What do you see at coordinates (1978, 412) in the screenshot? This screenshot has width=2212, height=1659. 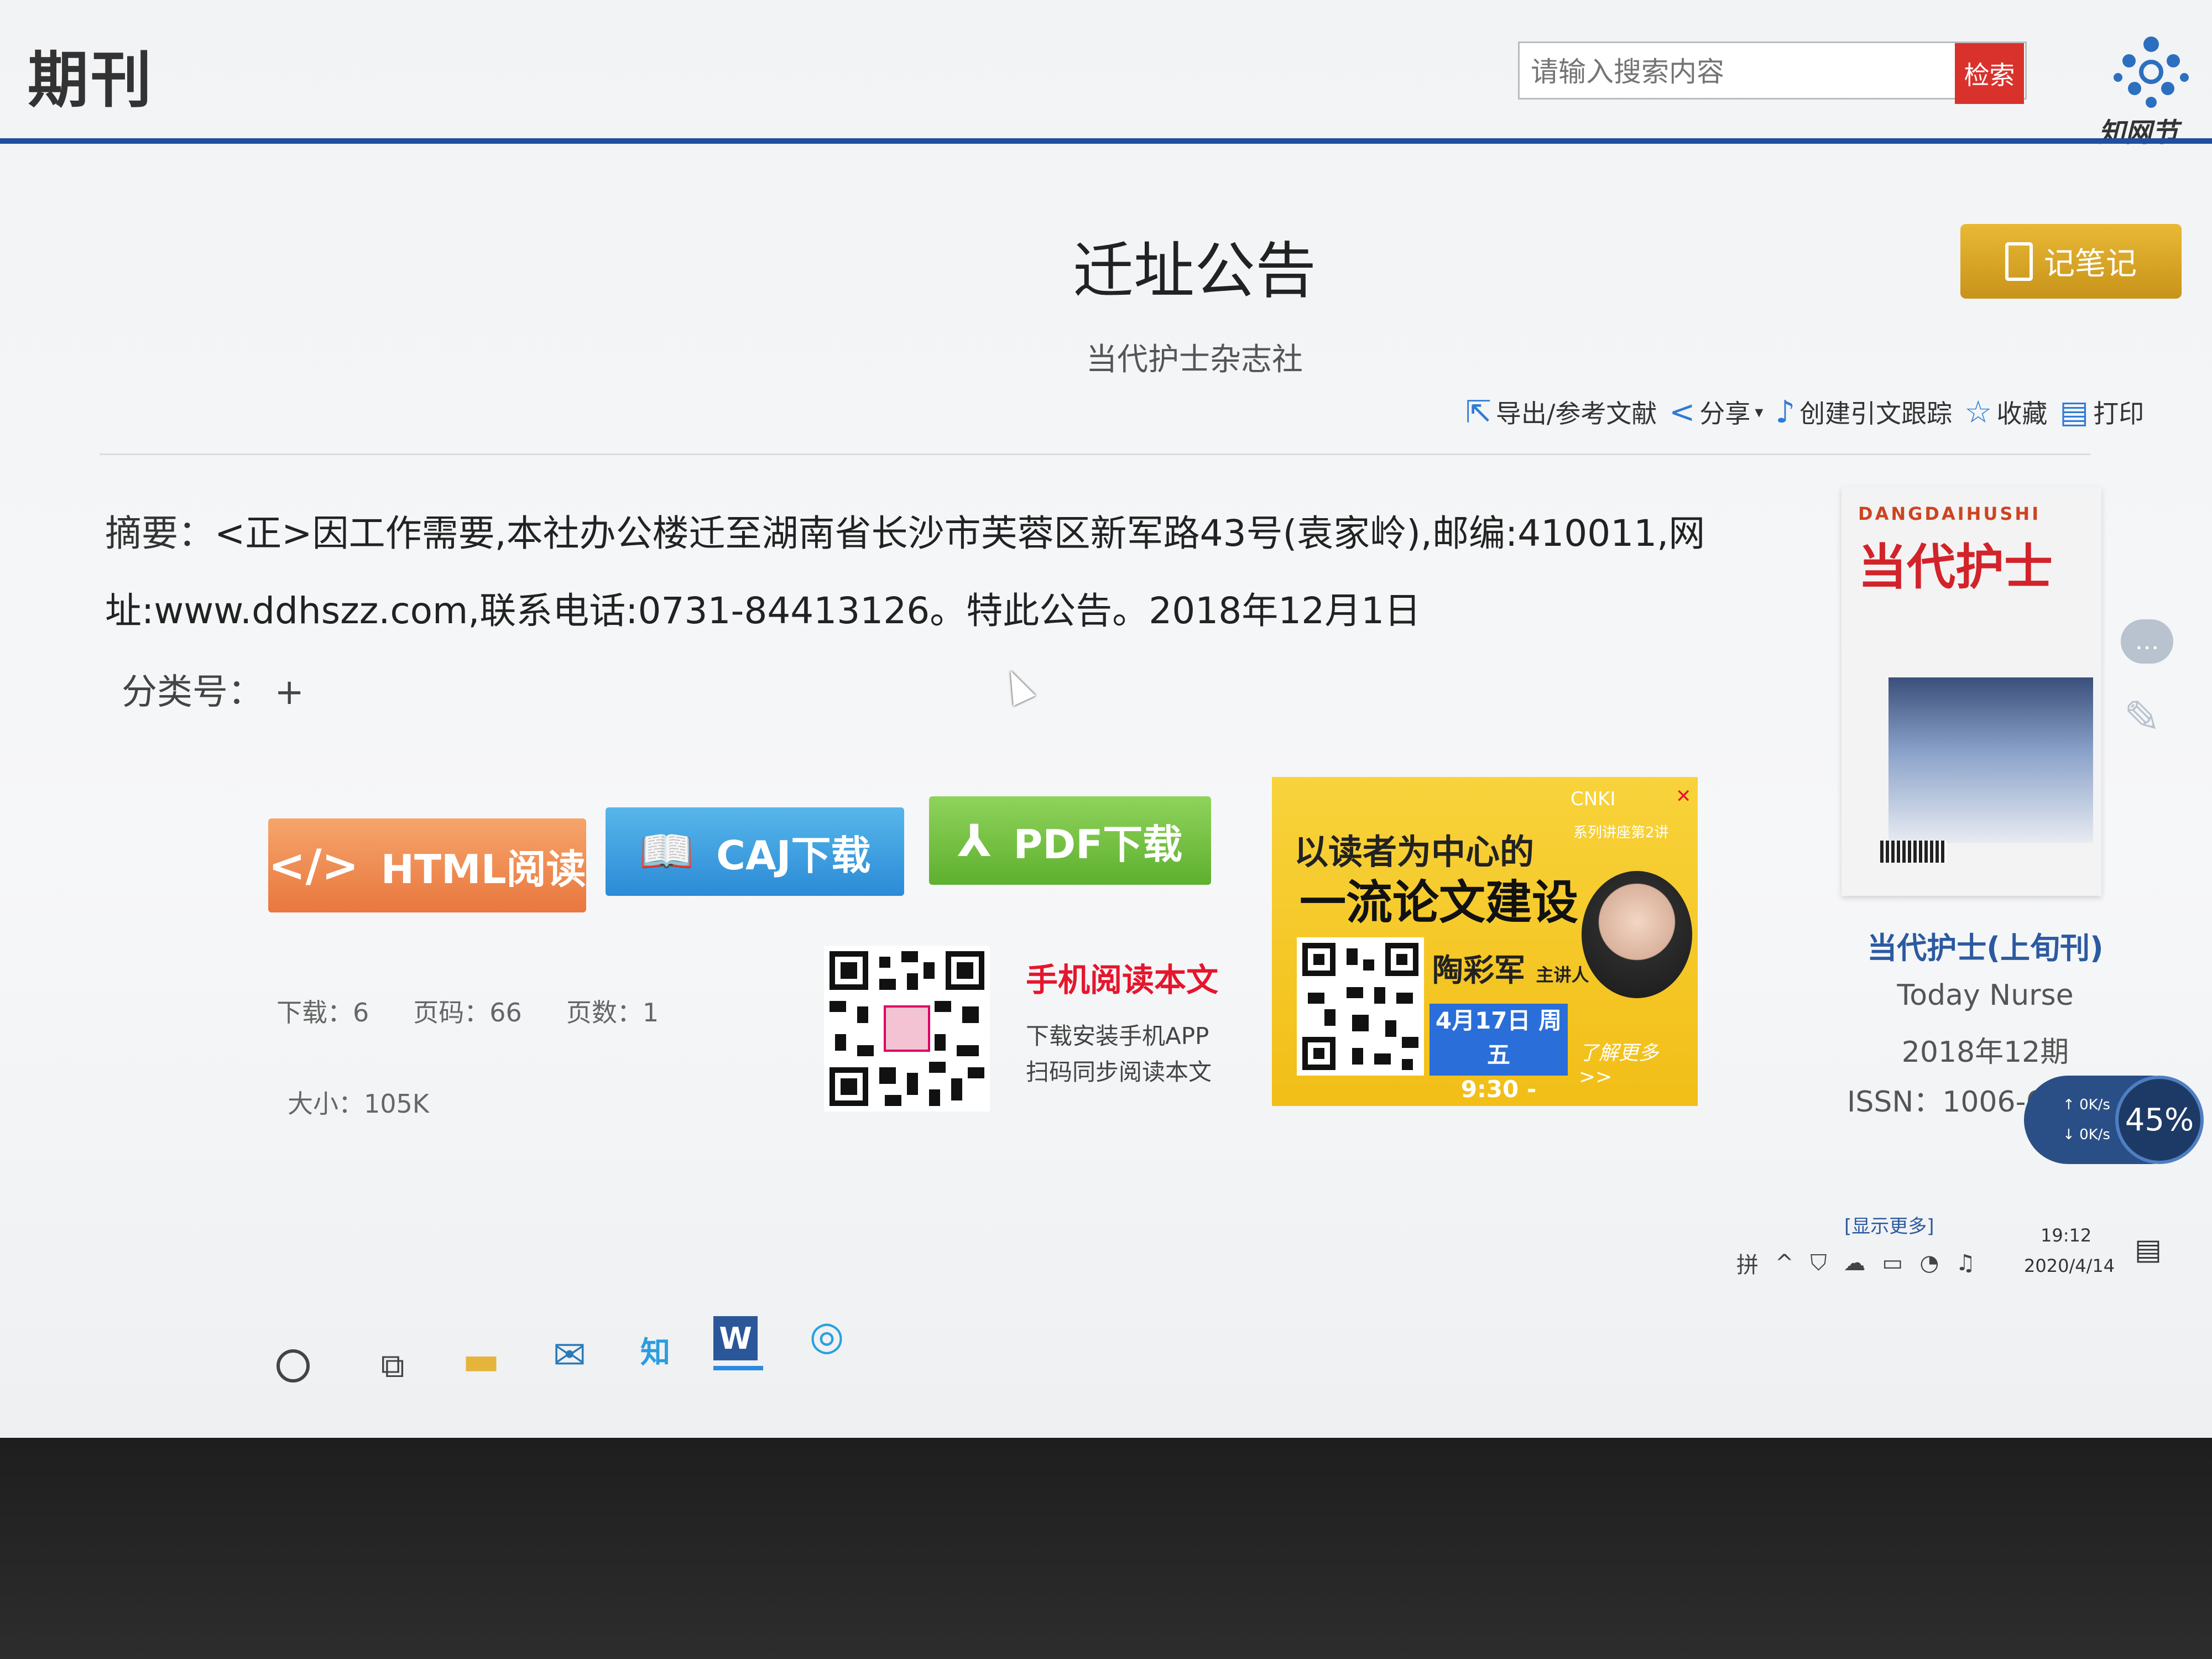 I see `star-icon: ☆` at bounding box center [1978, 412].